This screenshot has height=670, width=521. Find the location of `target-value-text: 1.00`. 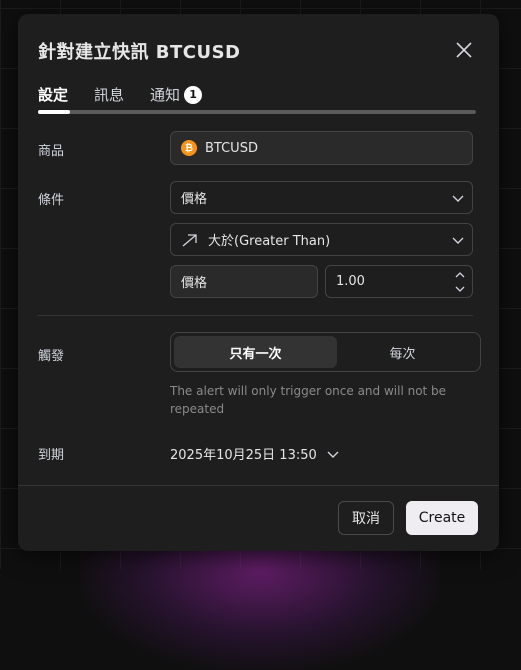

target-value-text: 1.00 is located at coordinates (350, 281).